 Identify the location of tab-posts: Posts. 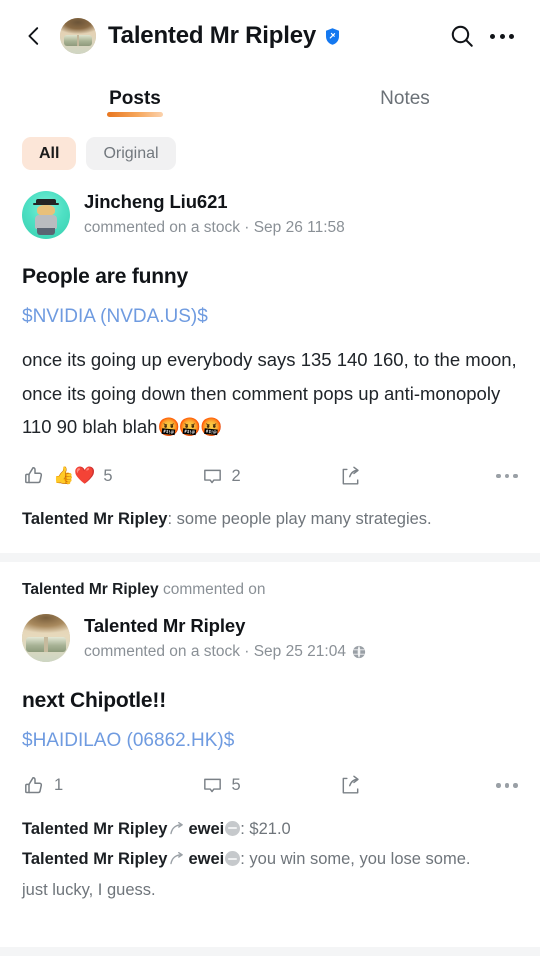
(135, 100).